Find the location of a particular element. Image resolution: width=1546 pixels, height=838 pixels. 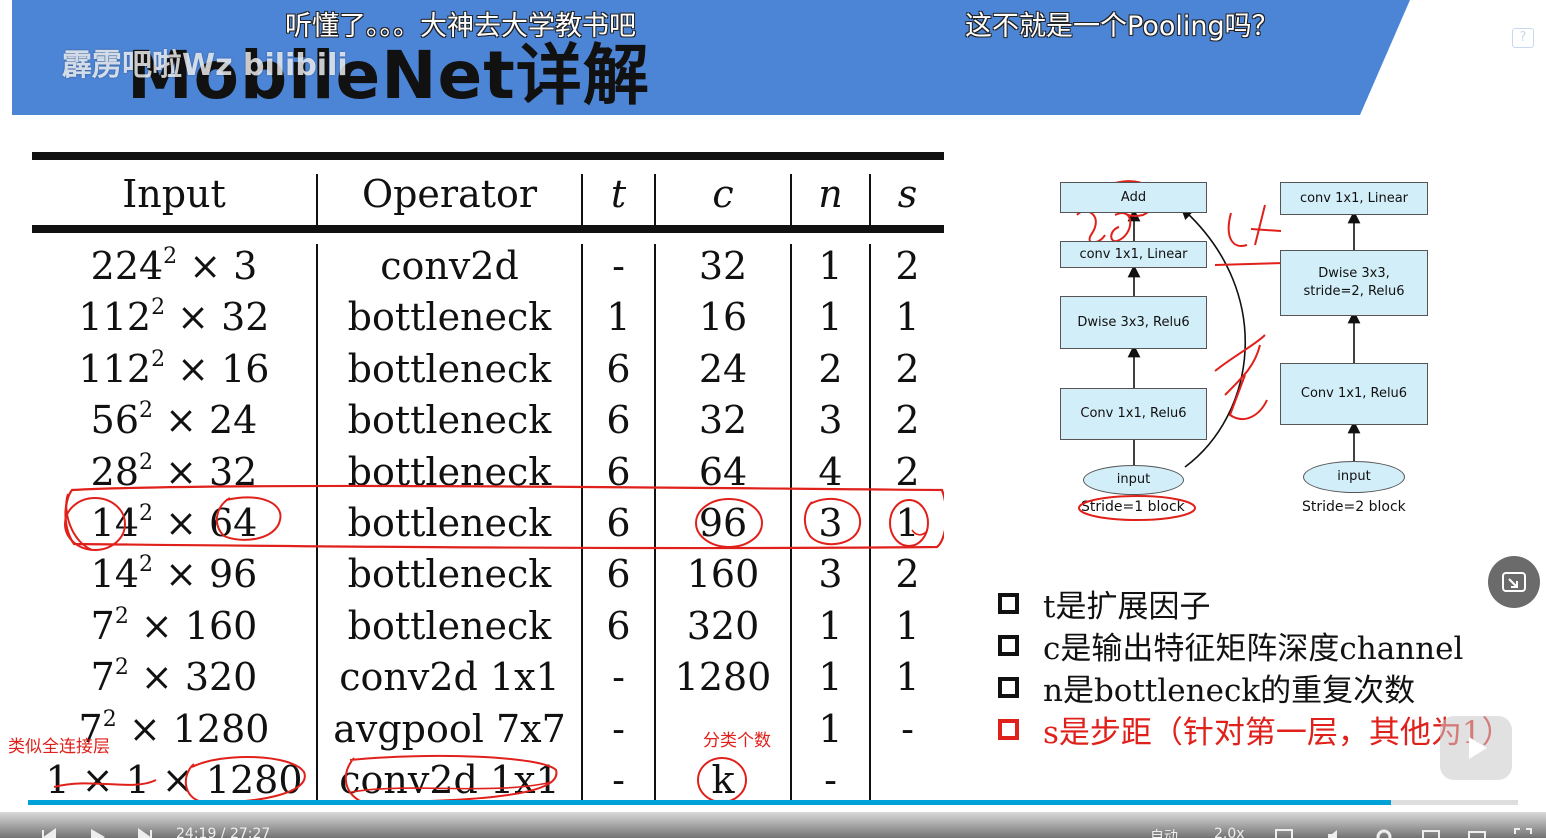

screenshot-button is located at coordinates (1514, 582).